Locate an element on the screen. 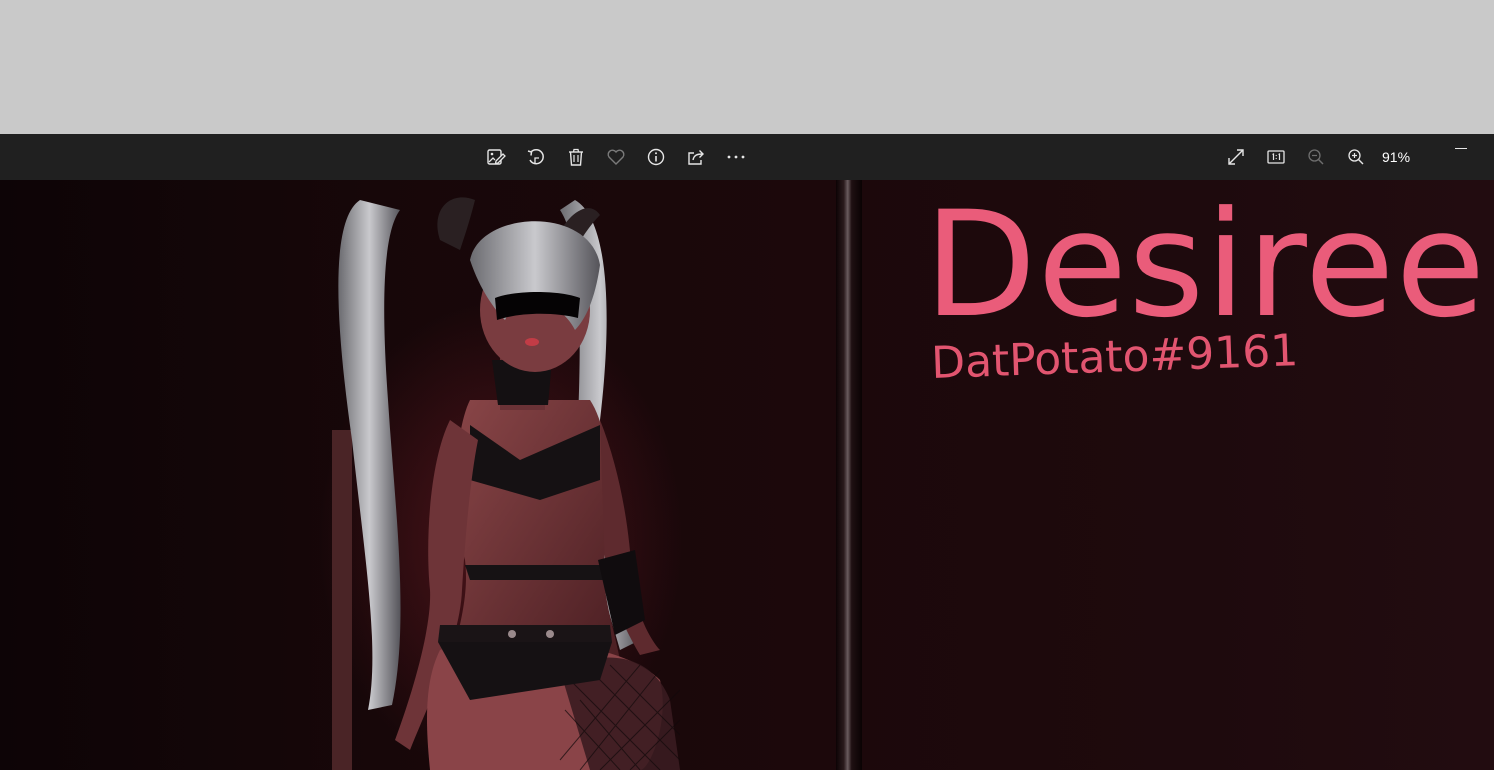  zoom-out-icon is located at coordinates (1316, 157).